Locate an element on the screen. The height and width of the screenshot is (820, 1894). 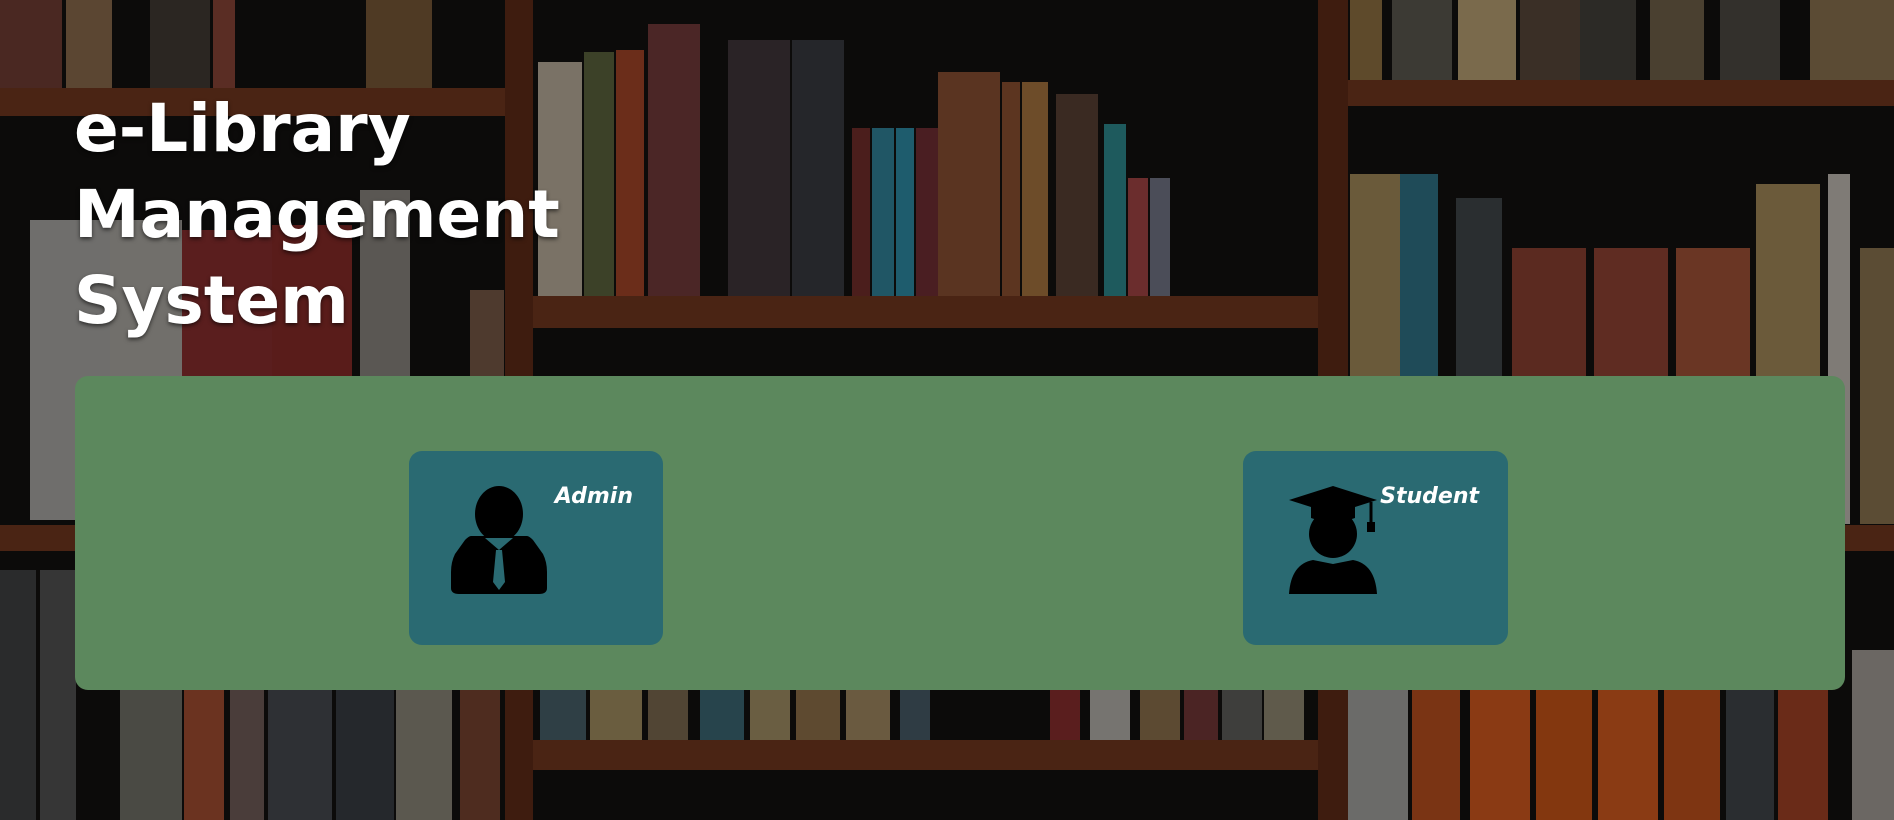
student-login-button: Student is located at coordinates (1375, 548).